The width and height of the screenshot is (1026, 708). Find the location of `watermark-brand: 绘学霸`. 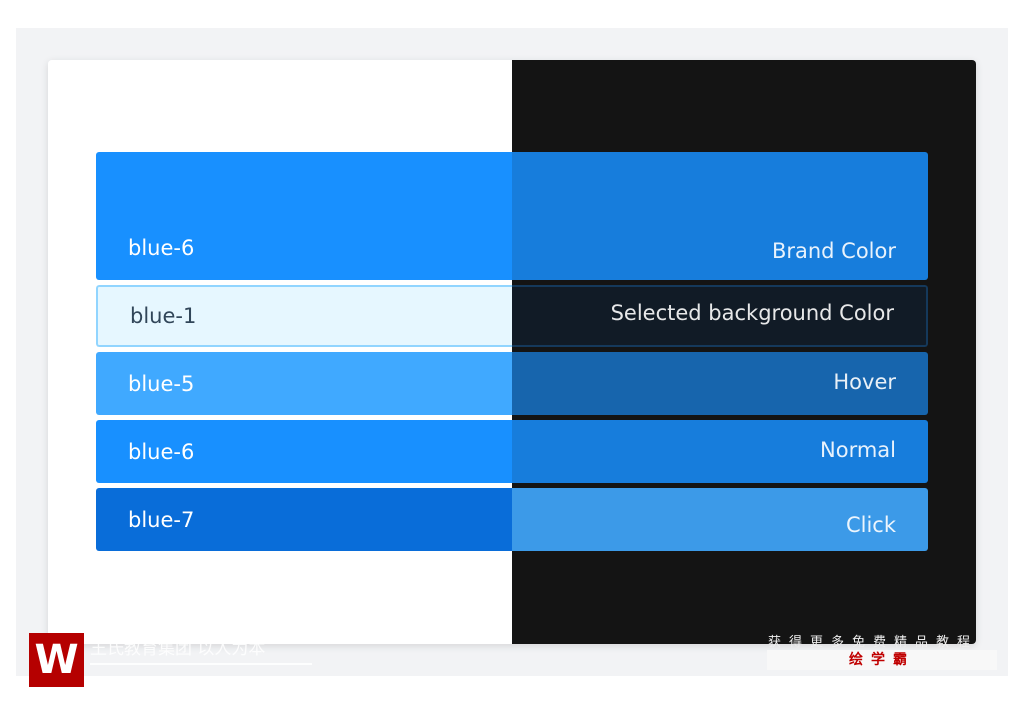

watermark-brand: 绘学霸 is located at coordinates (882, 660).